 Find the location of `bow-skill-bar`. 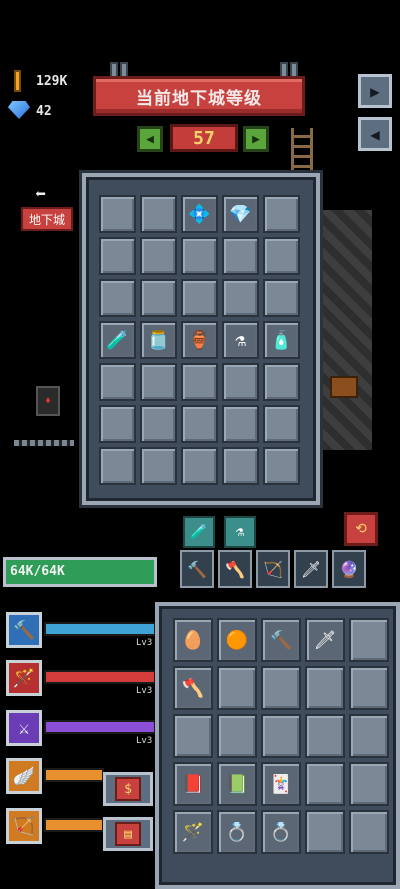

bow-skill-bar is located at coordinates (74, 825).